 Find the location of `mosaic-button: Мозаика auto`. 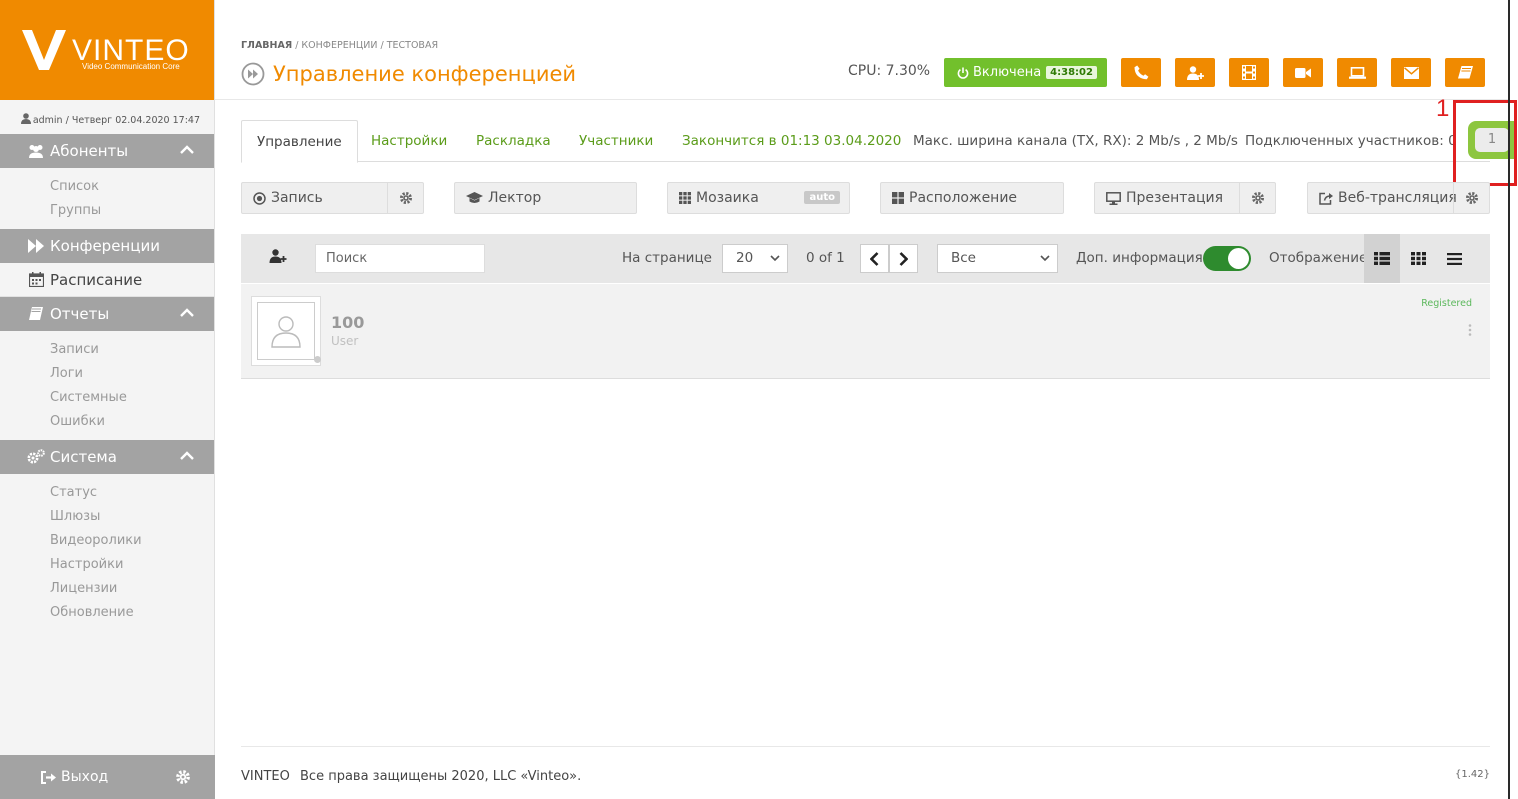

mosaic-button: Мозаика auto is located at coordinates (758, 198).